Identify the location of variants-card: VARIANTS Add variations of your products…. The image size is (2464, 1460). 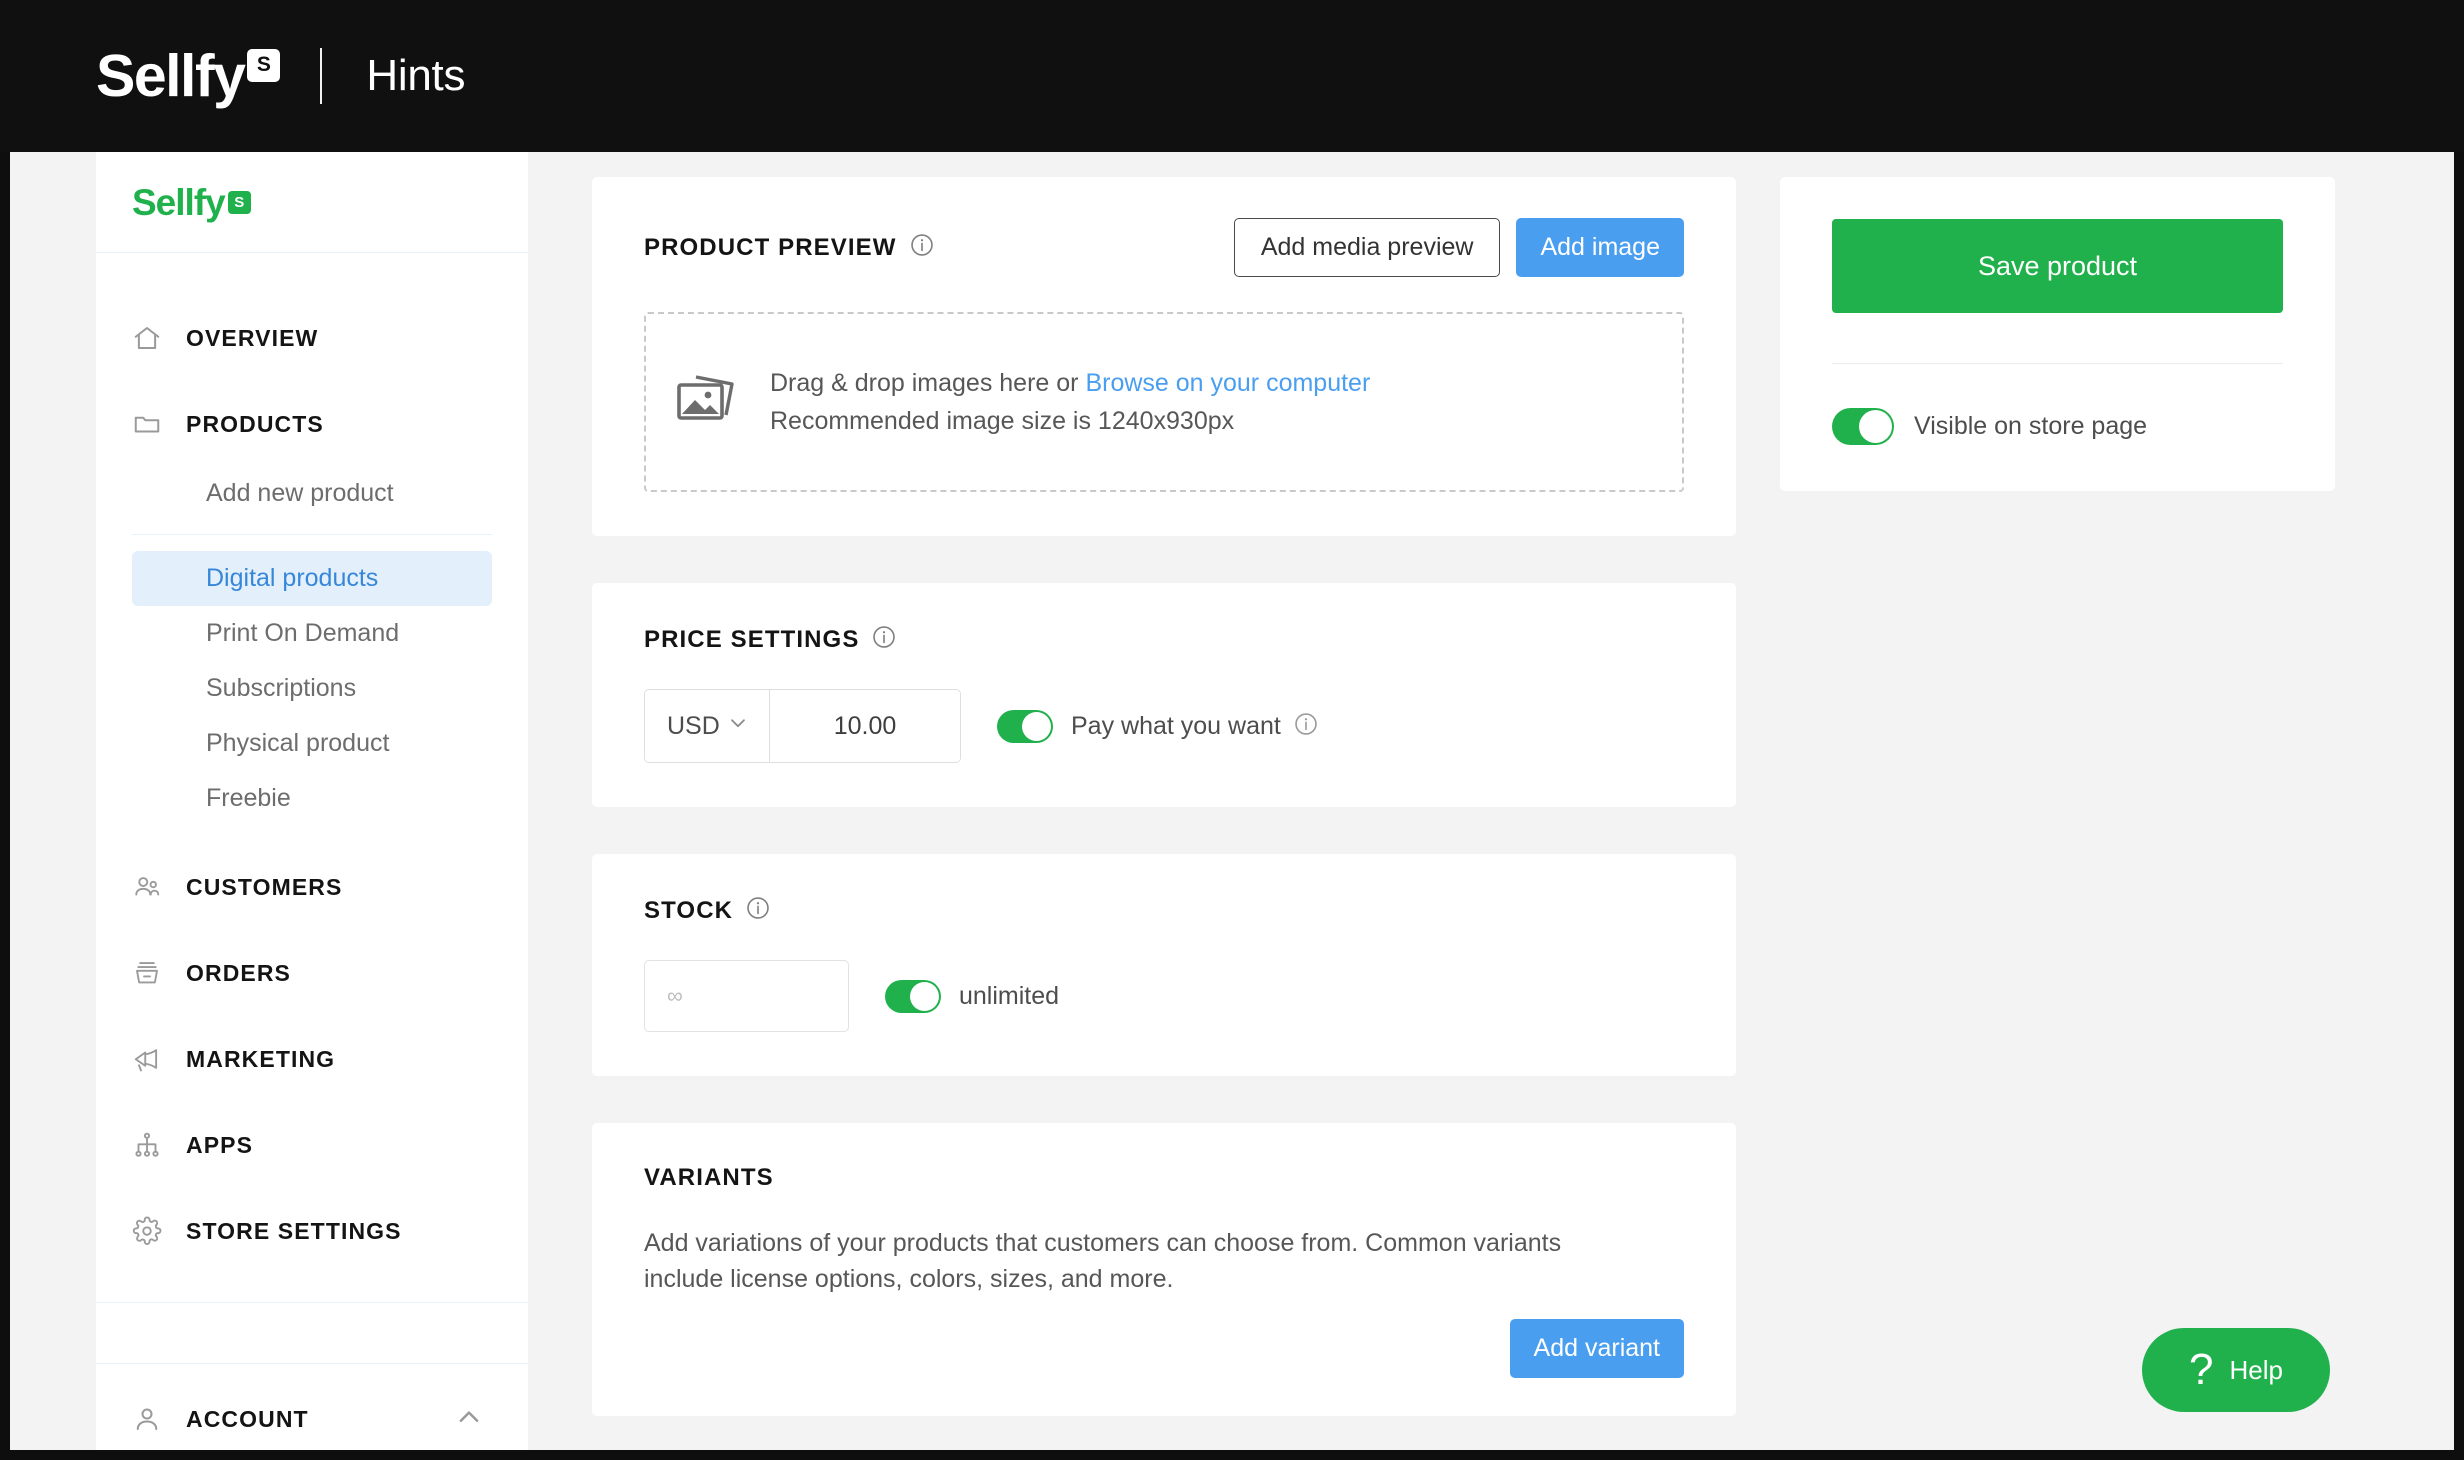
(1164, 1269).